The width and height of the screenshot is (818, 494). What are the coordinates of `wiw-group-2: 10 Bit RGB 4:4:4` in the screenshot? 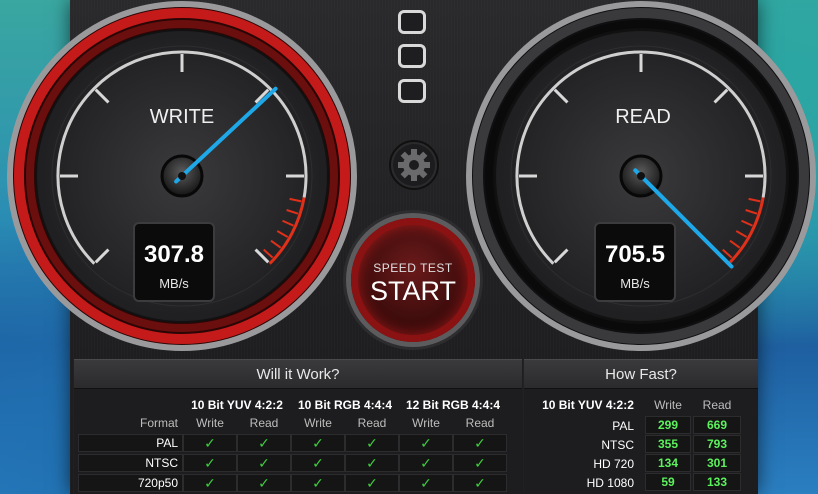 It's located at (345, 405).